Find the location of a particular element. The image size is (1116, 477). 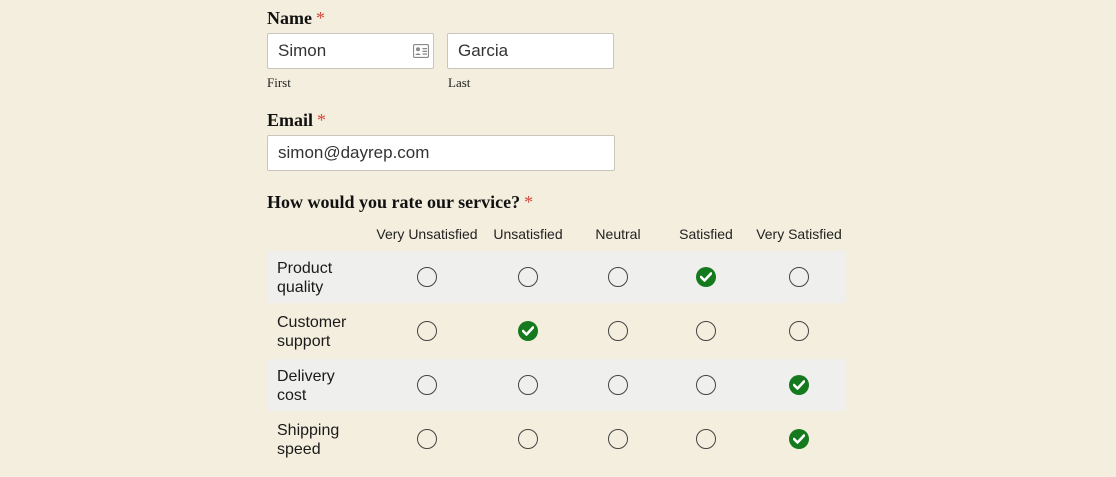

radio-delivery-cost-unsatisfied is located at coordinates (528, 385).